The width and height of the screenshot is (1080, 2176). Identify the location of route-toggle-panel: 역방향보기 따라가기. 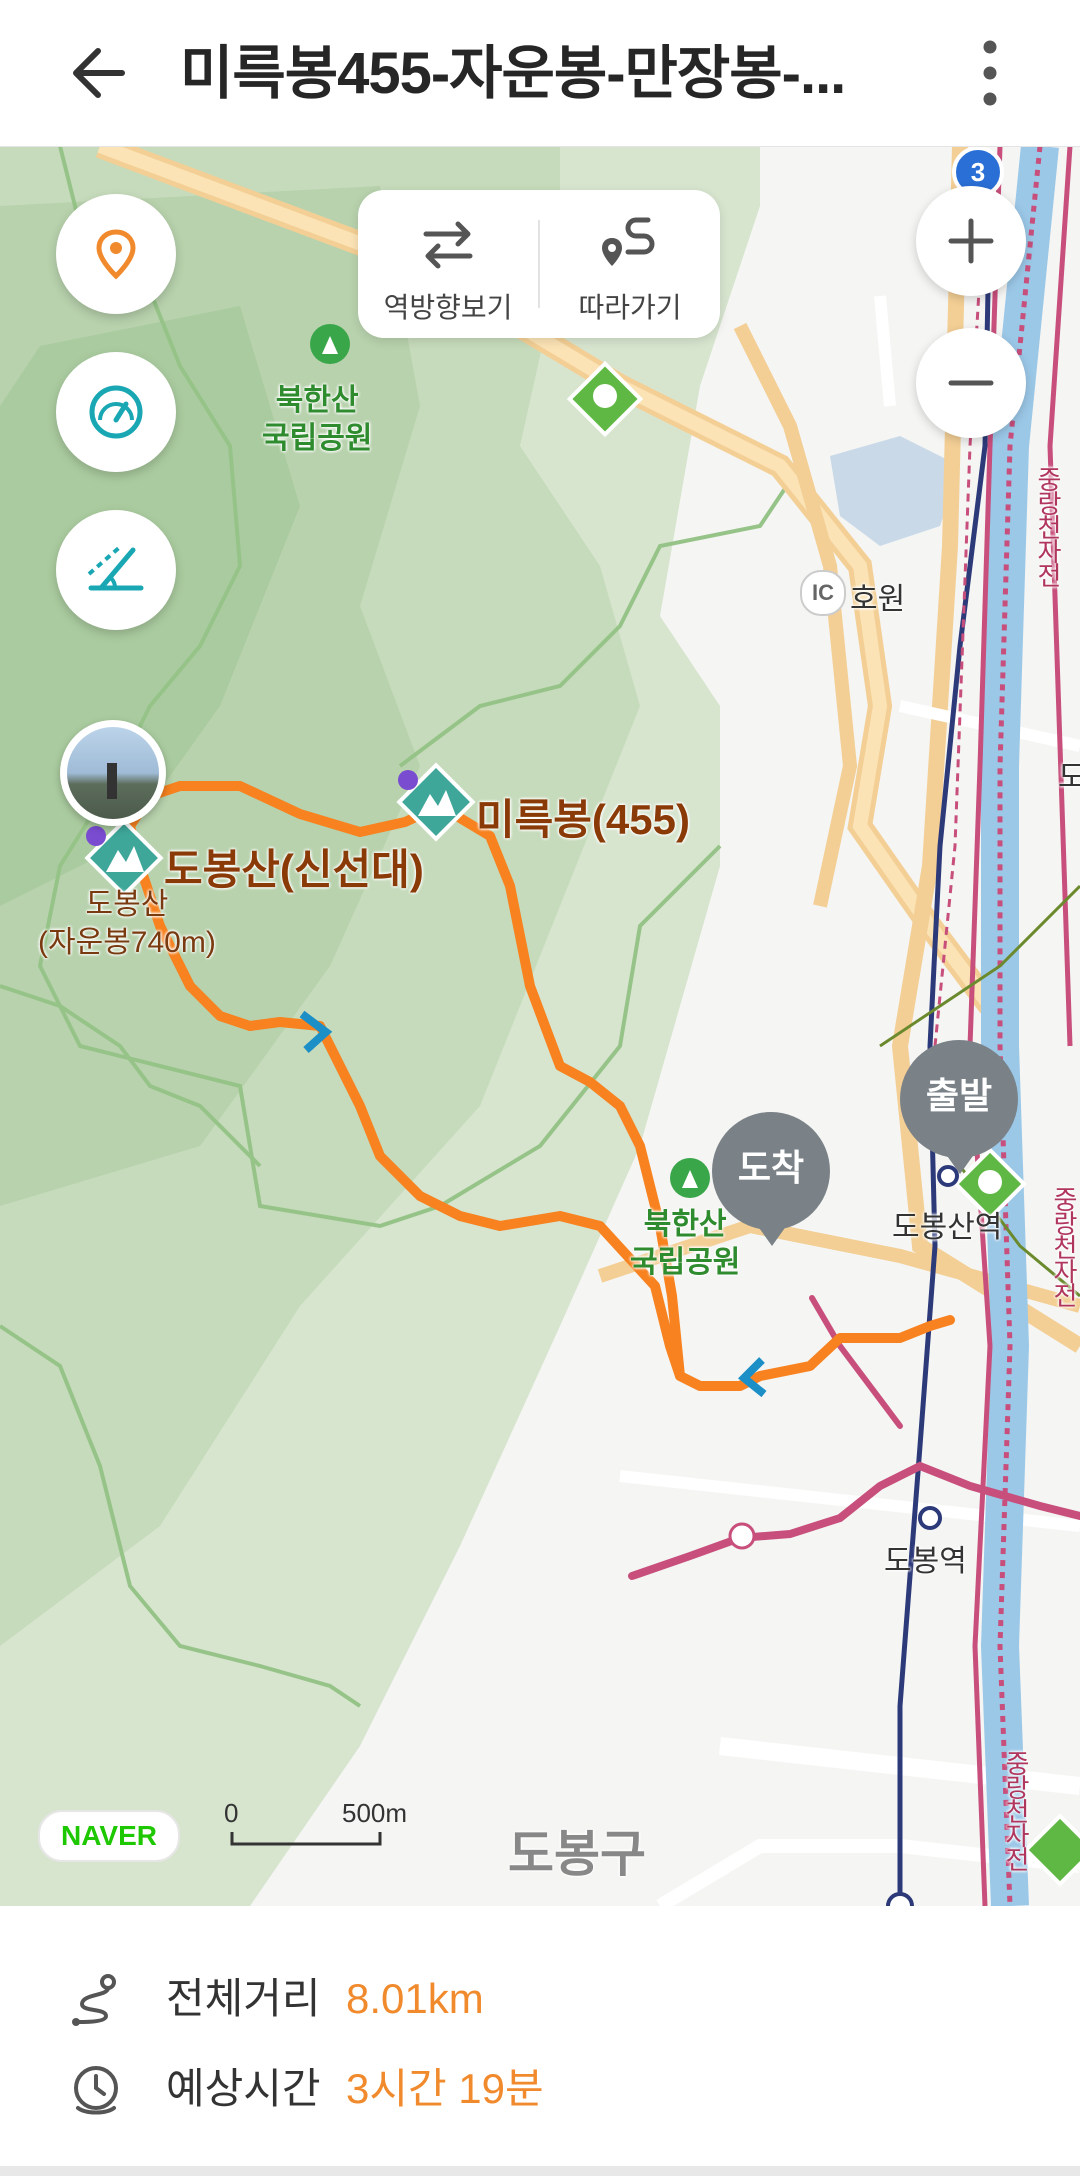
(539, 264).